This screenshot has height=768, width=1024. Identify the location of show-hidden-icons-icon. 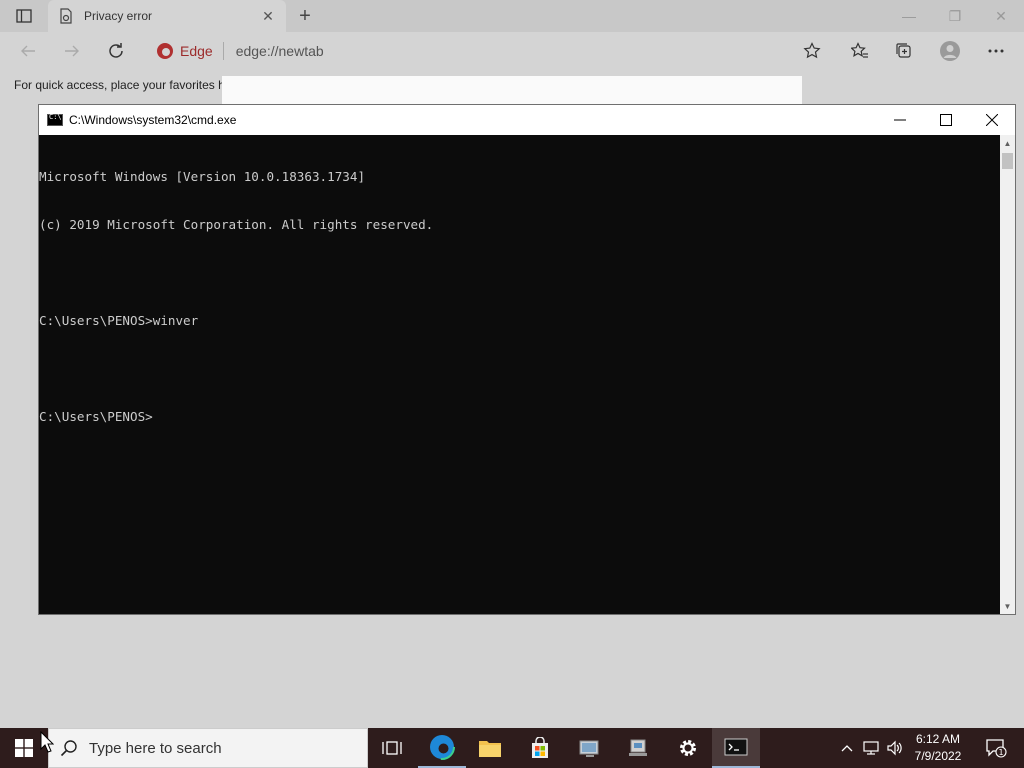
(847, 748).